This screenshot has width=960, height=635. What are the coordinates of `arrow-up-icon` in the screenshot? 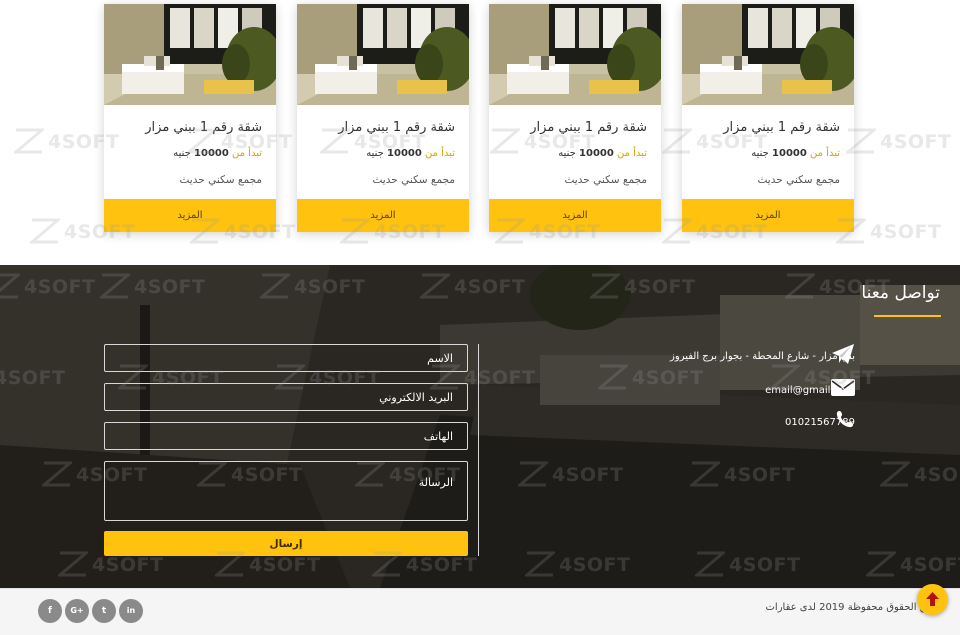 It's located at (932, 599).